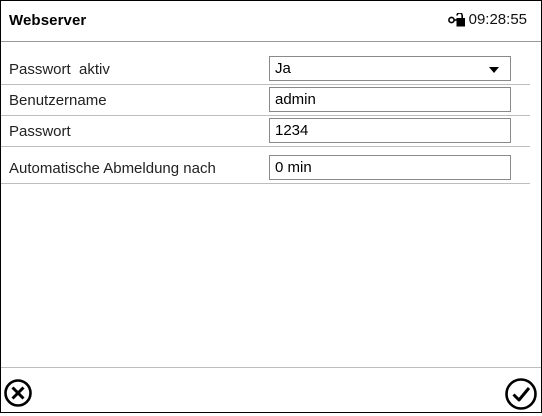 The width and height of the screenshot is (542, 416). Describe the element at coordinates (265, 131) in the screenshot. I see `row-passwort: Passwort 1234` at that location.